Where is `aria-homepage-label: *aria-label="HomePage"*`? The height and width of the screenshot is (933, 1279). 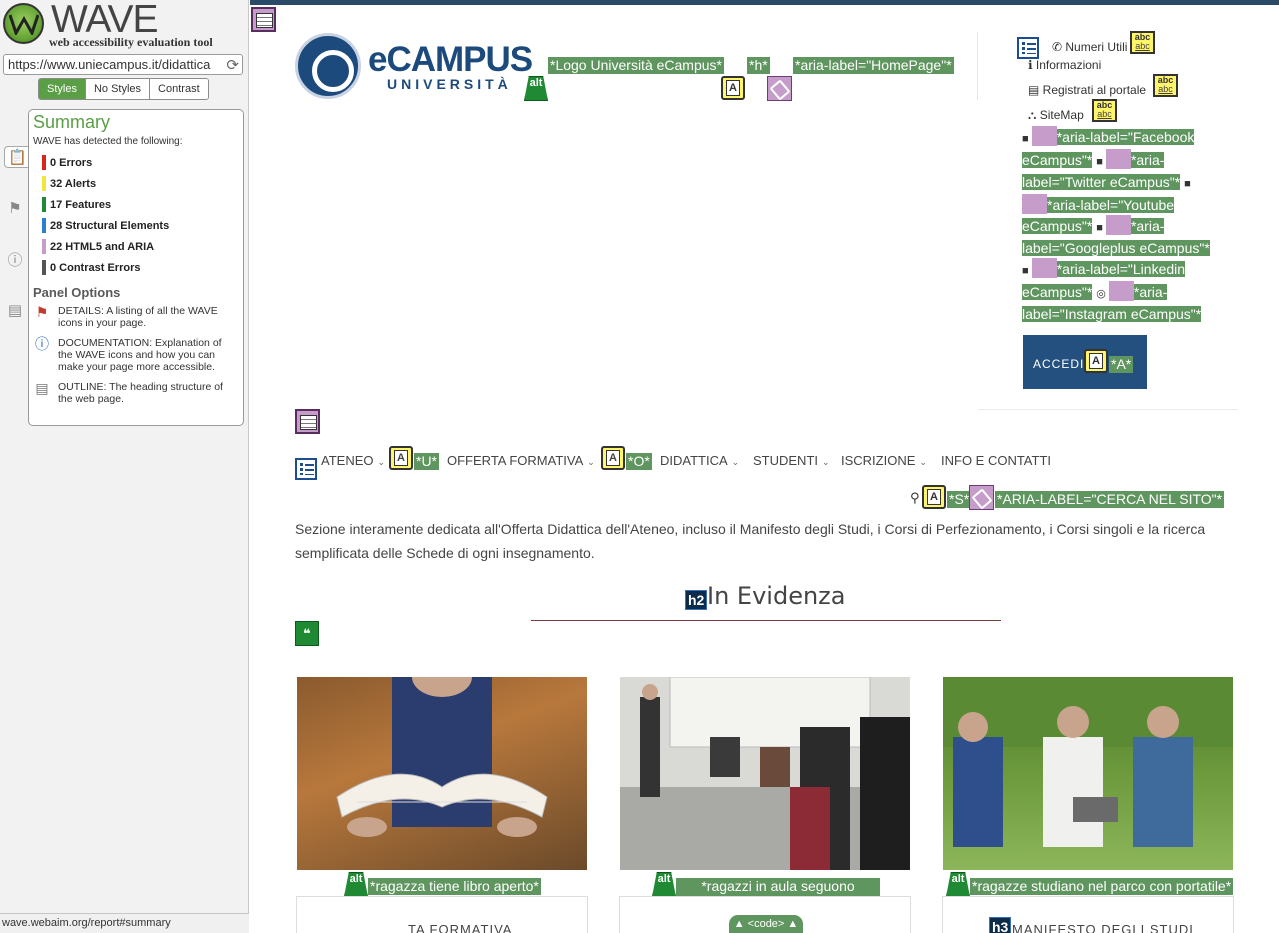 aria-homepage-label: *aria-label="HomePage"* is located at coordinates (873, 65).